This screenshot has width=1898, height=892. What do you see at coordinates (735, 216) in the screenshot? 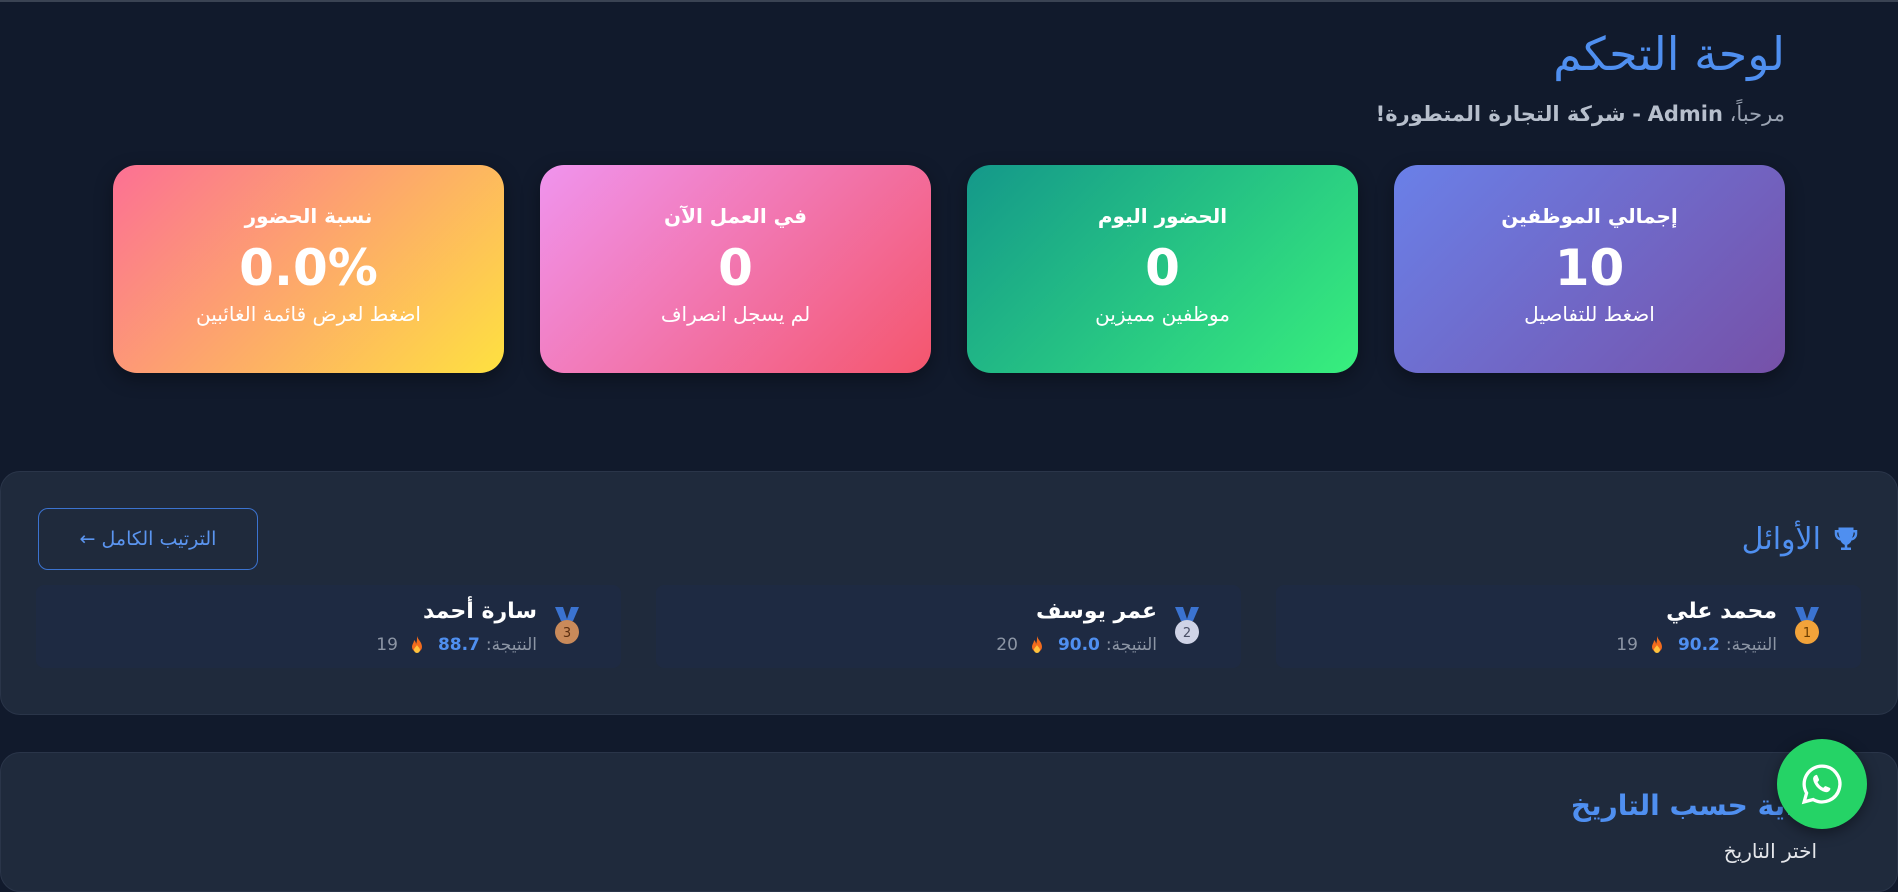
I see `stat-label: في العمل الآن` at bounding box center [735, 216].